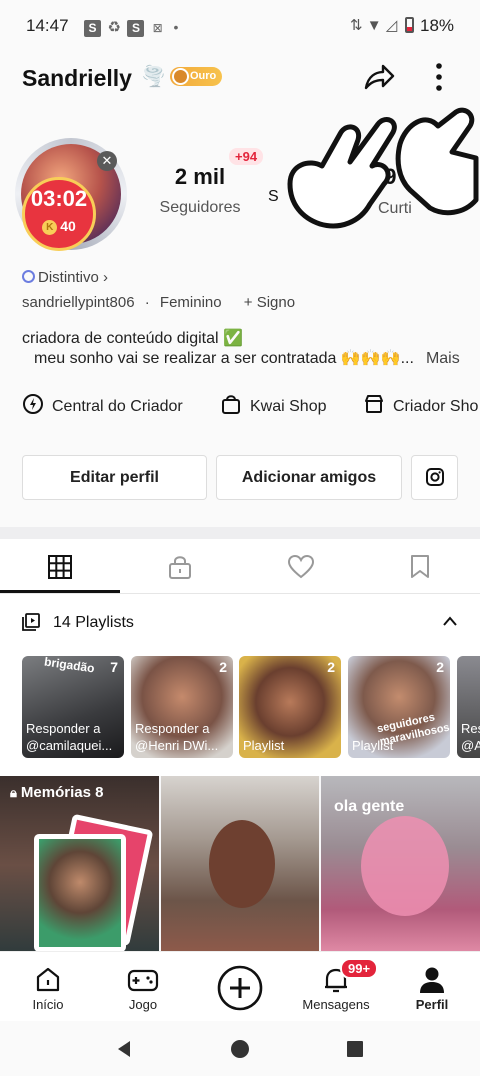  I want to click on app-s2-icon: S, so click(136, 28).